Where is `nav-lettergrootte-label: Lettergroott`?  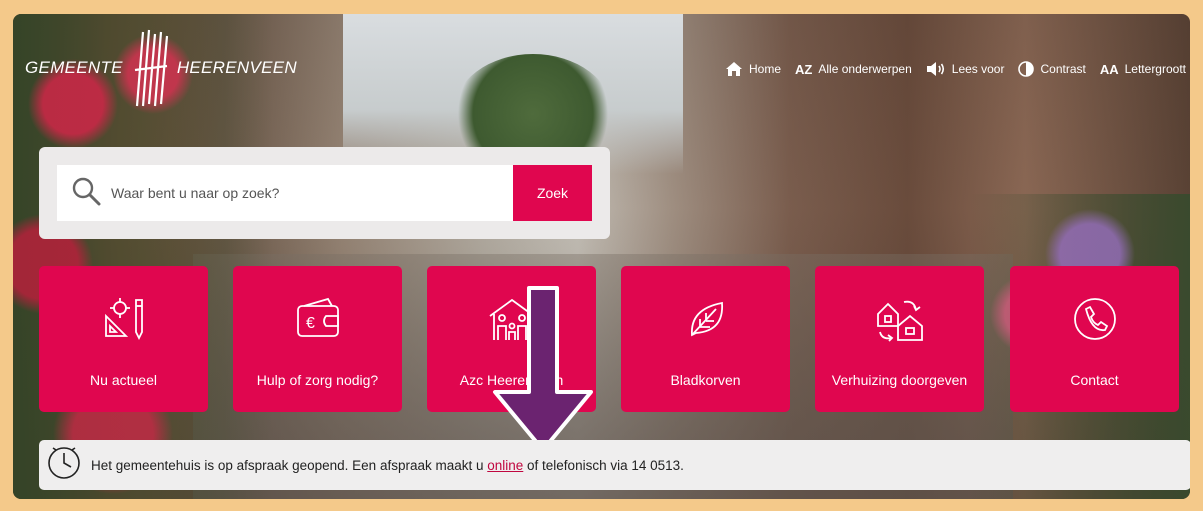
nav-lettergrootte-label: Lettergroott is located at coordinates (1155, 69).